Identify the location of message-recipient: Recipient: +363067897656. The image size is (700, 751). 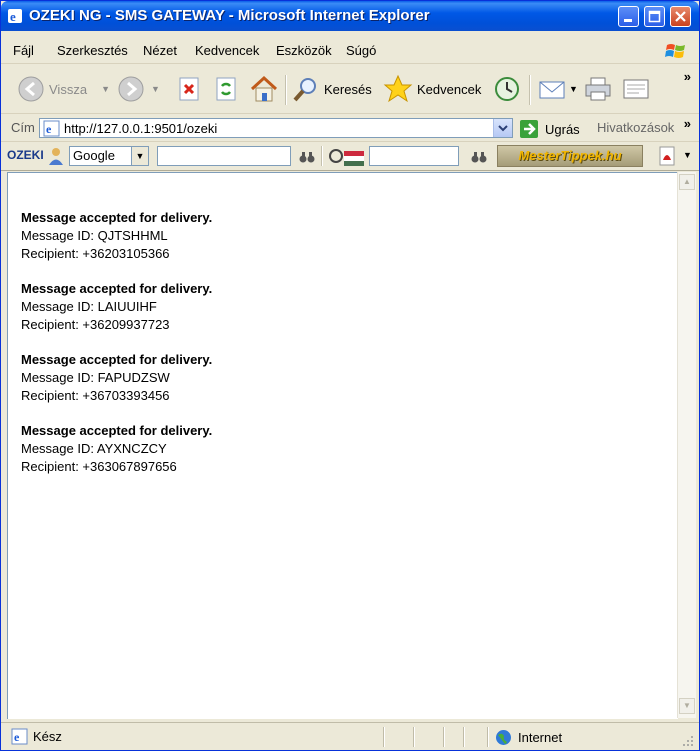
(99, 466).